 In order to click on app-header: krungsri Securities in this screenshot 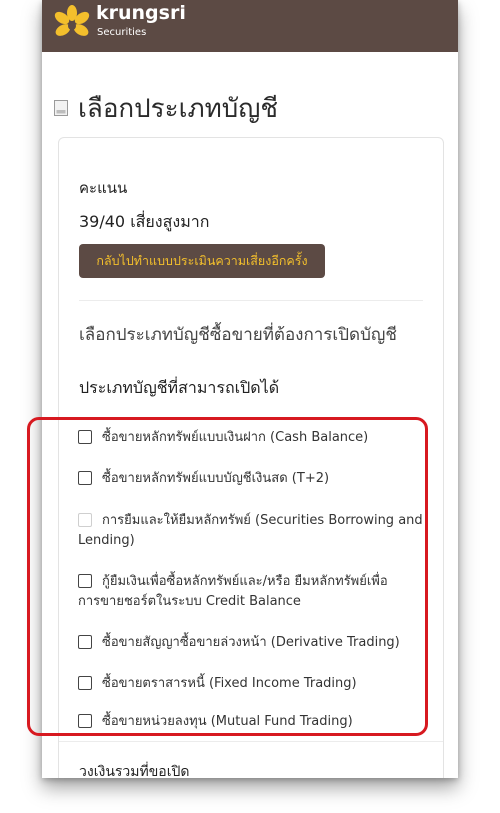, I will do `click(250, 26)`.